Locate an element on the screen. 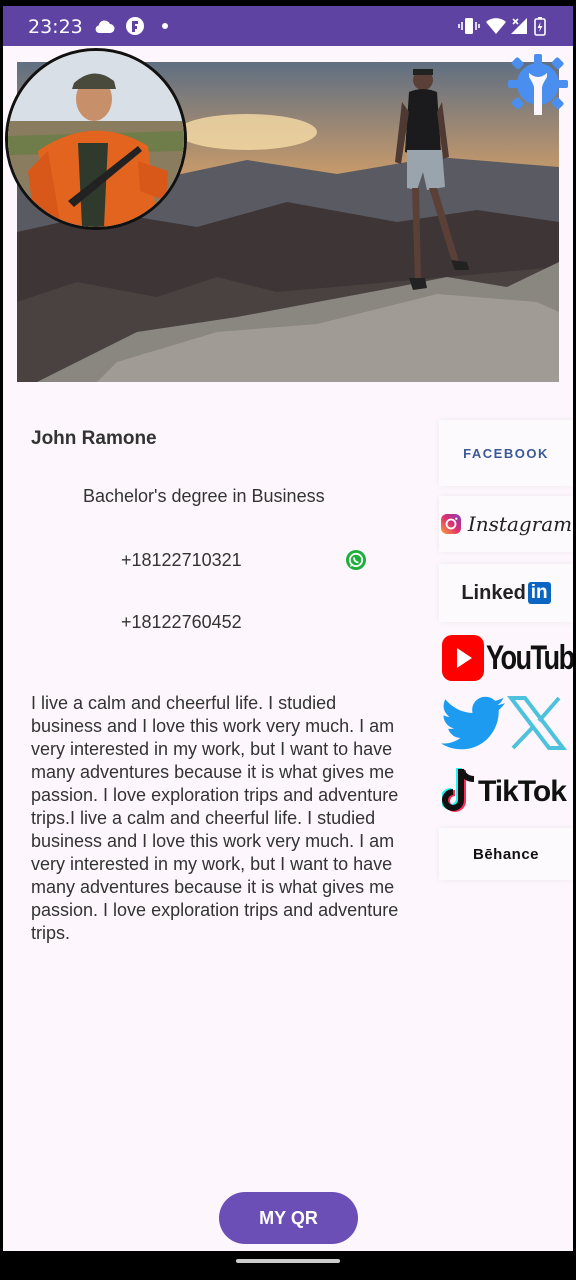  vibrate-icon is located at coordinates (469, 26).